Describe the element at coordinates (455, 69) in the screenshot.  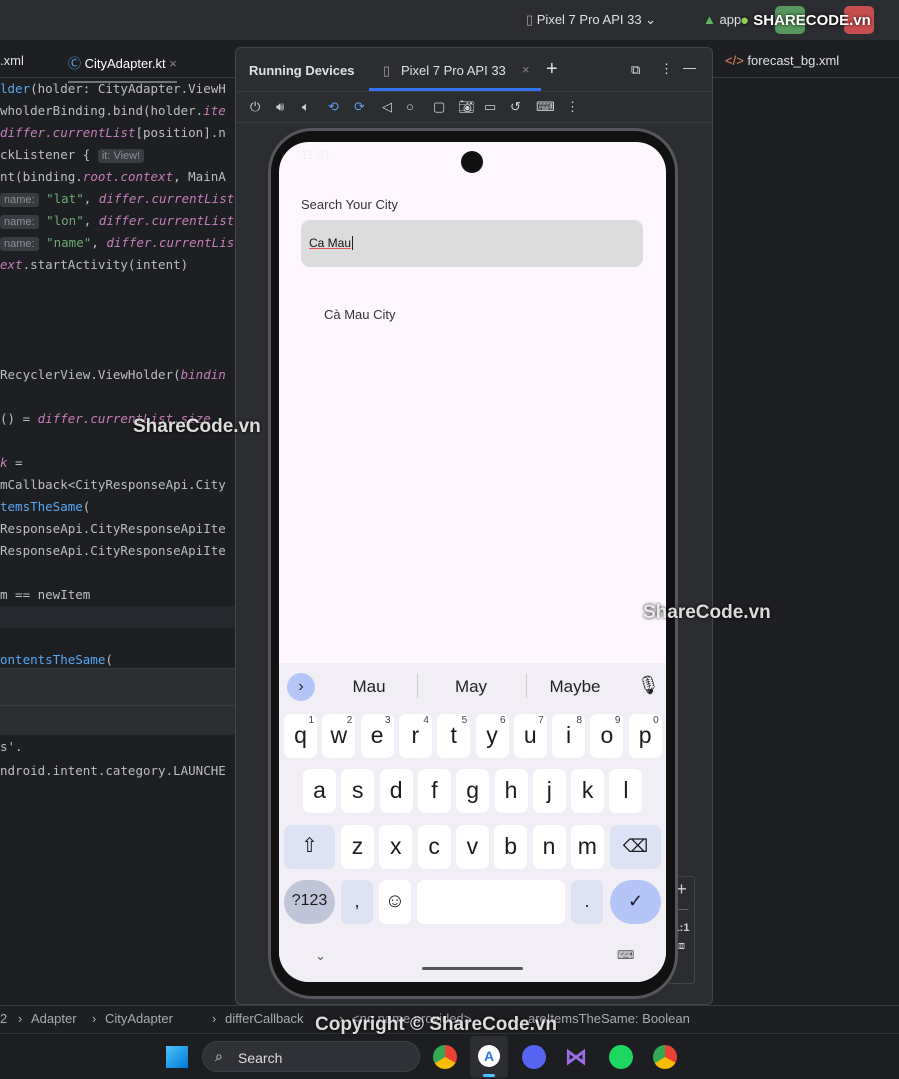
I see `device-tab: ▯ Pixel 7 Pro API 33 ×` at that location.